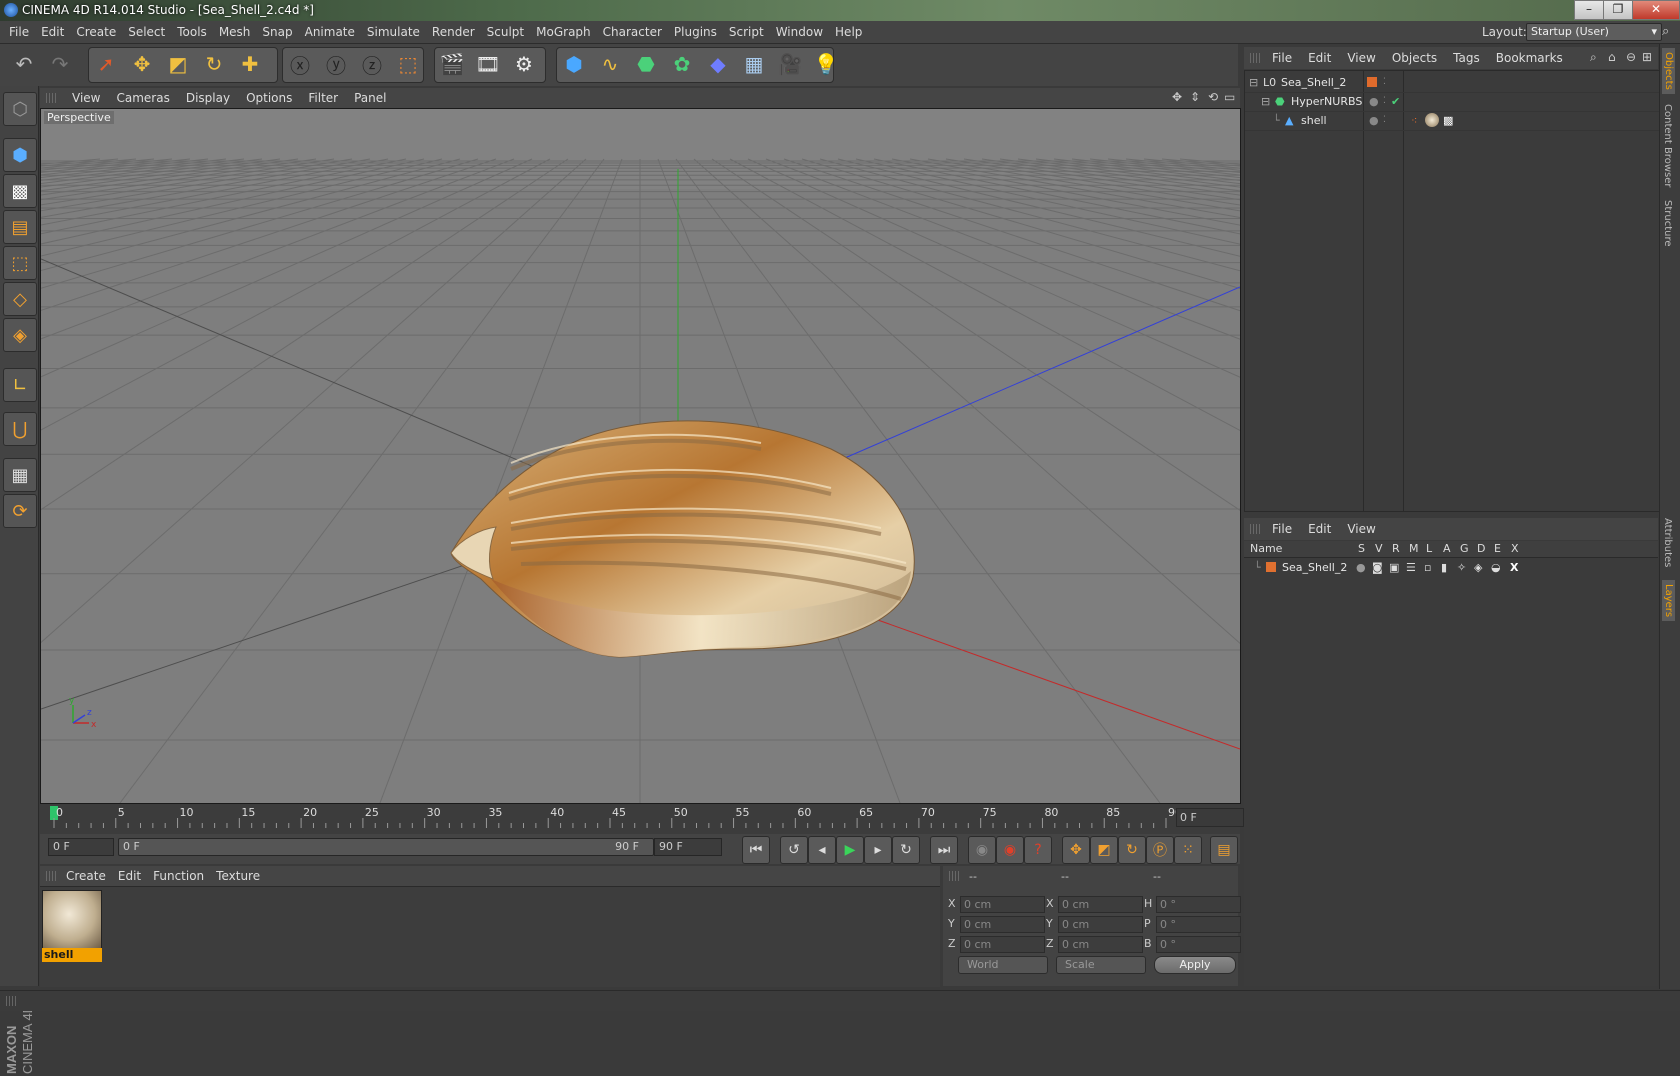 Image resolution: width=1680 pixels, height=1076 pixels. Describe the element at coordinates (822, 850) in the screenshot. I see `previous-frame-icon: ◂` at that location.